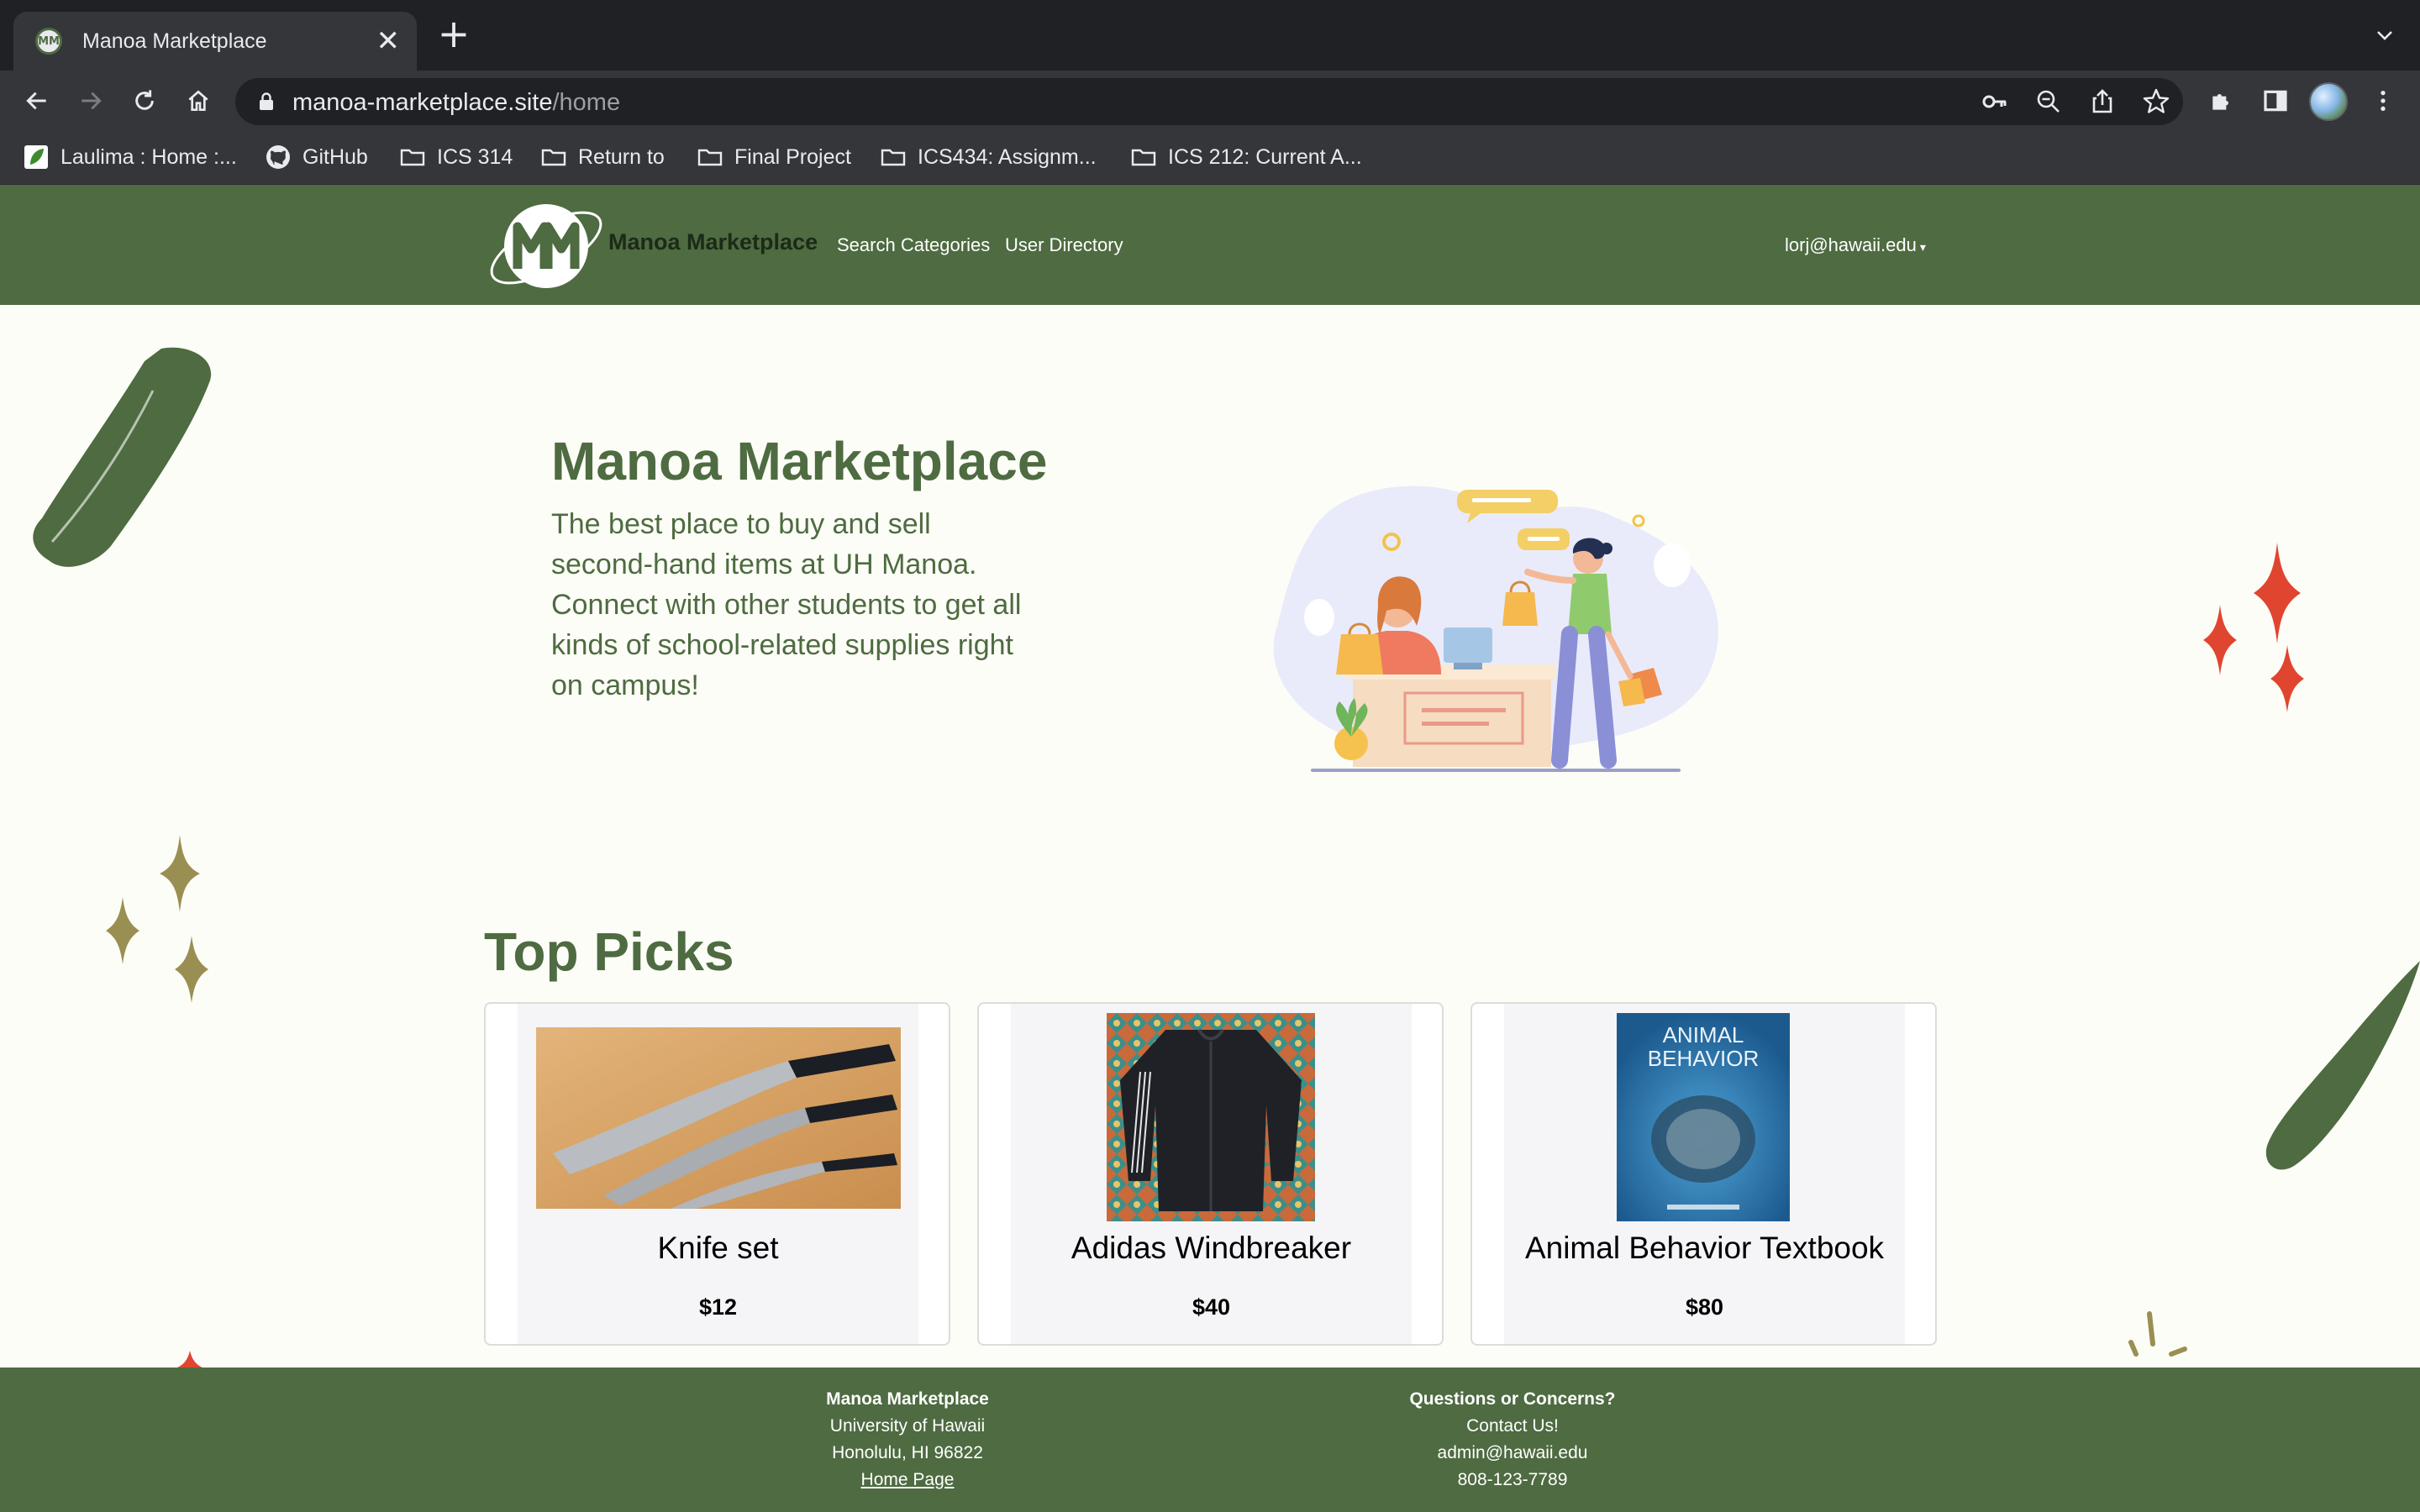 The height and width of the screenshot is (1512, 2420). I want to click on url-text: manoa-marketplace.site/home, so click(456, 103).